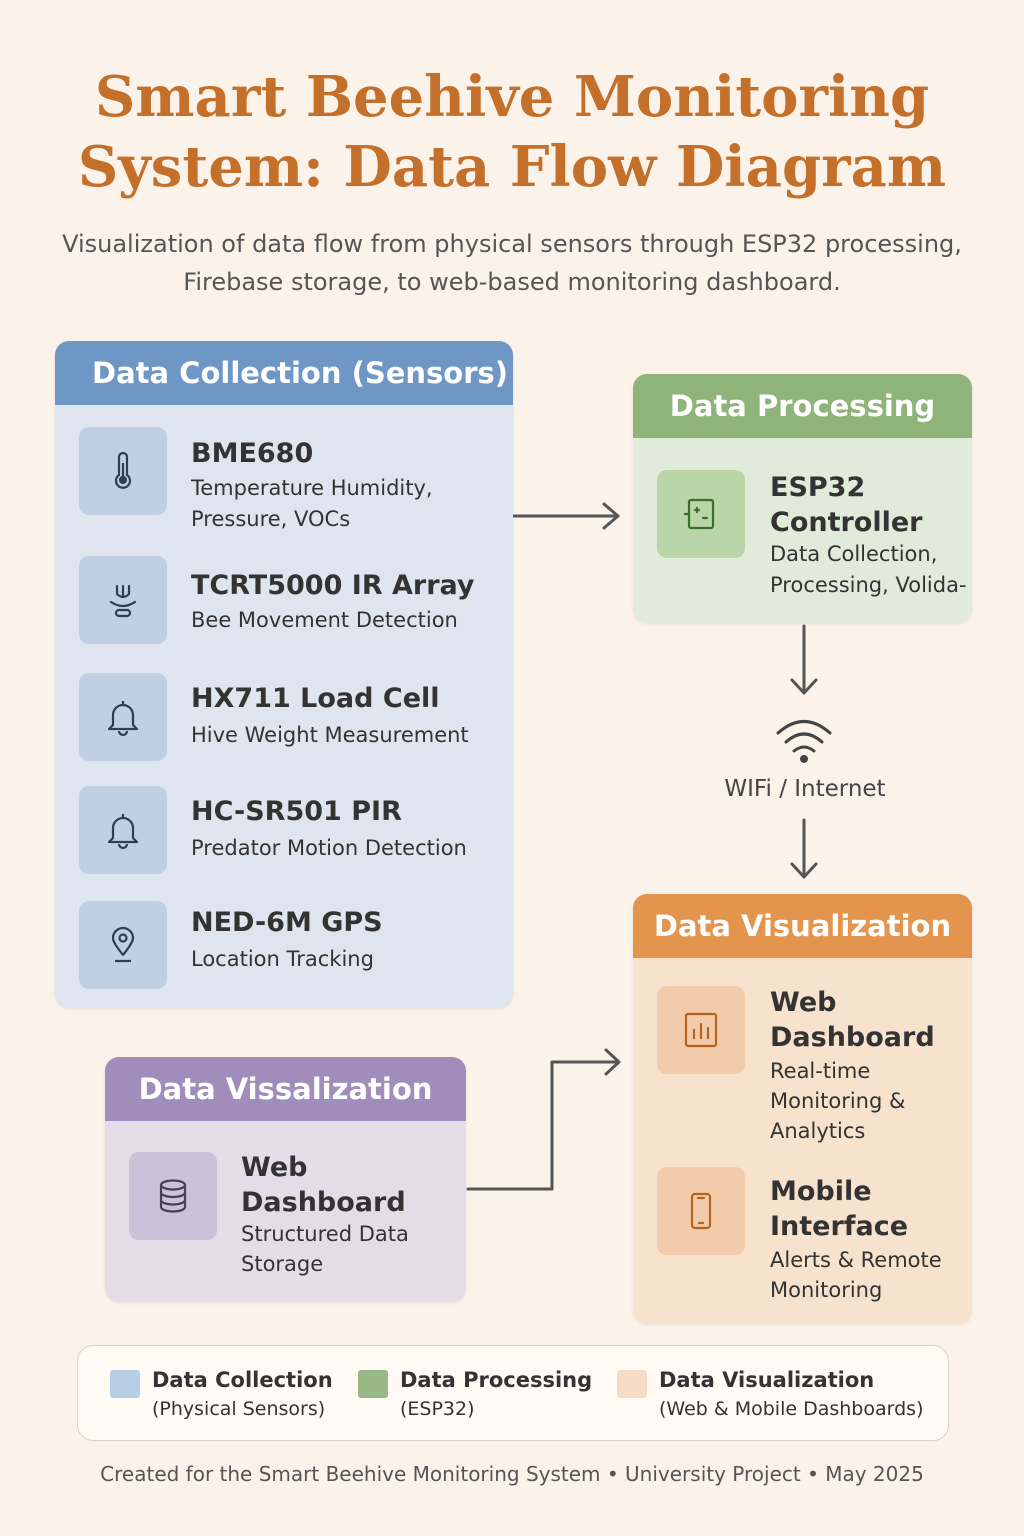 This screenshot has height=1536, width=1024. I want to click on arrow-processing-to-wifi, so click(804, 659).